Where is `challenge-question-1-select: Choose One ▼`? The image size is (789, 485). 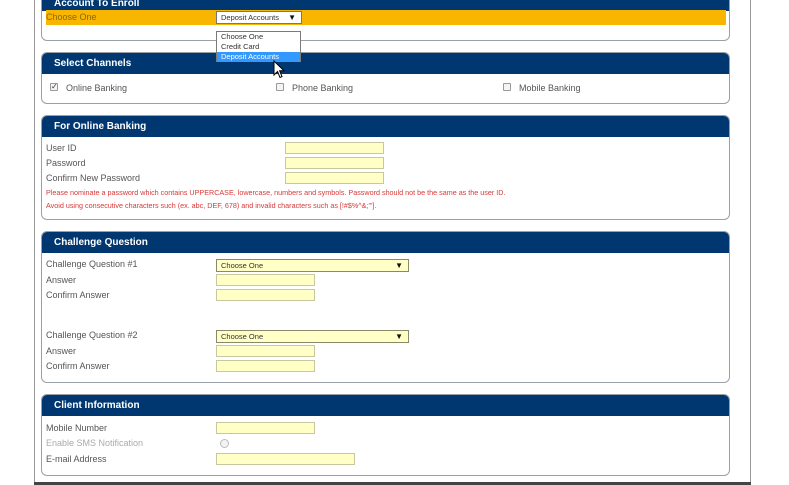 challenge-question-1-select: Choose One ▼ is located at coordinates (312, 265).